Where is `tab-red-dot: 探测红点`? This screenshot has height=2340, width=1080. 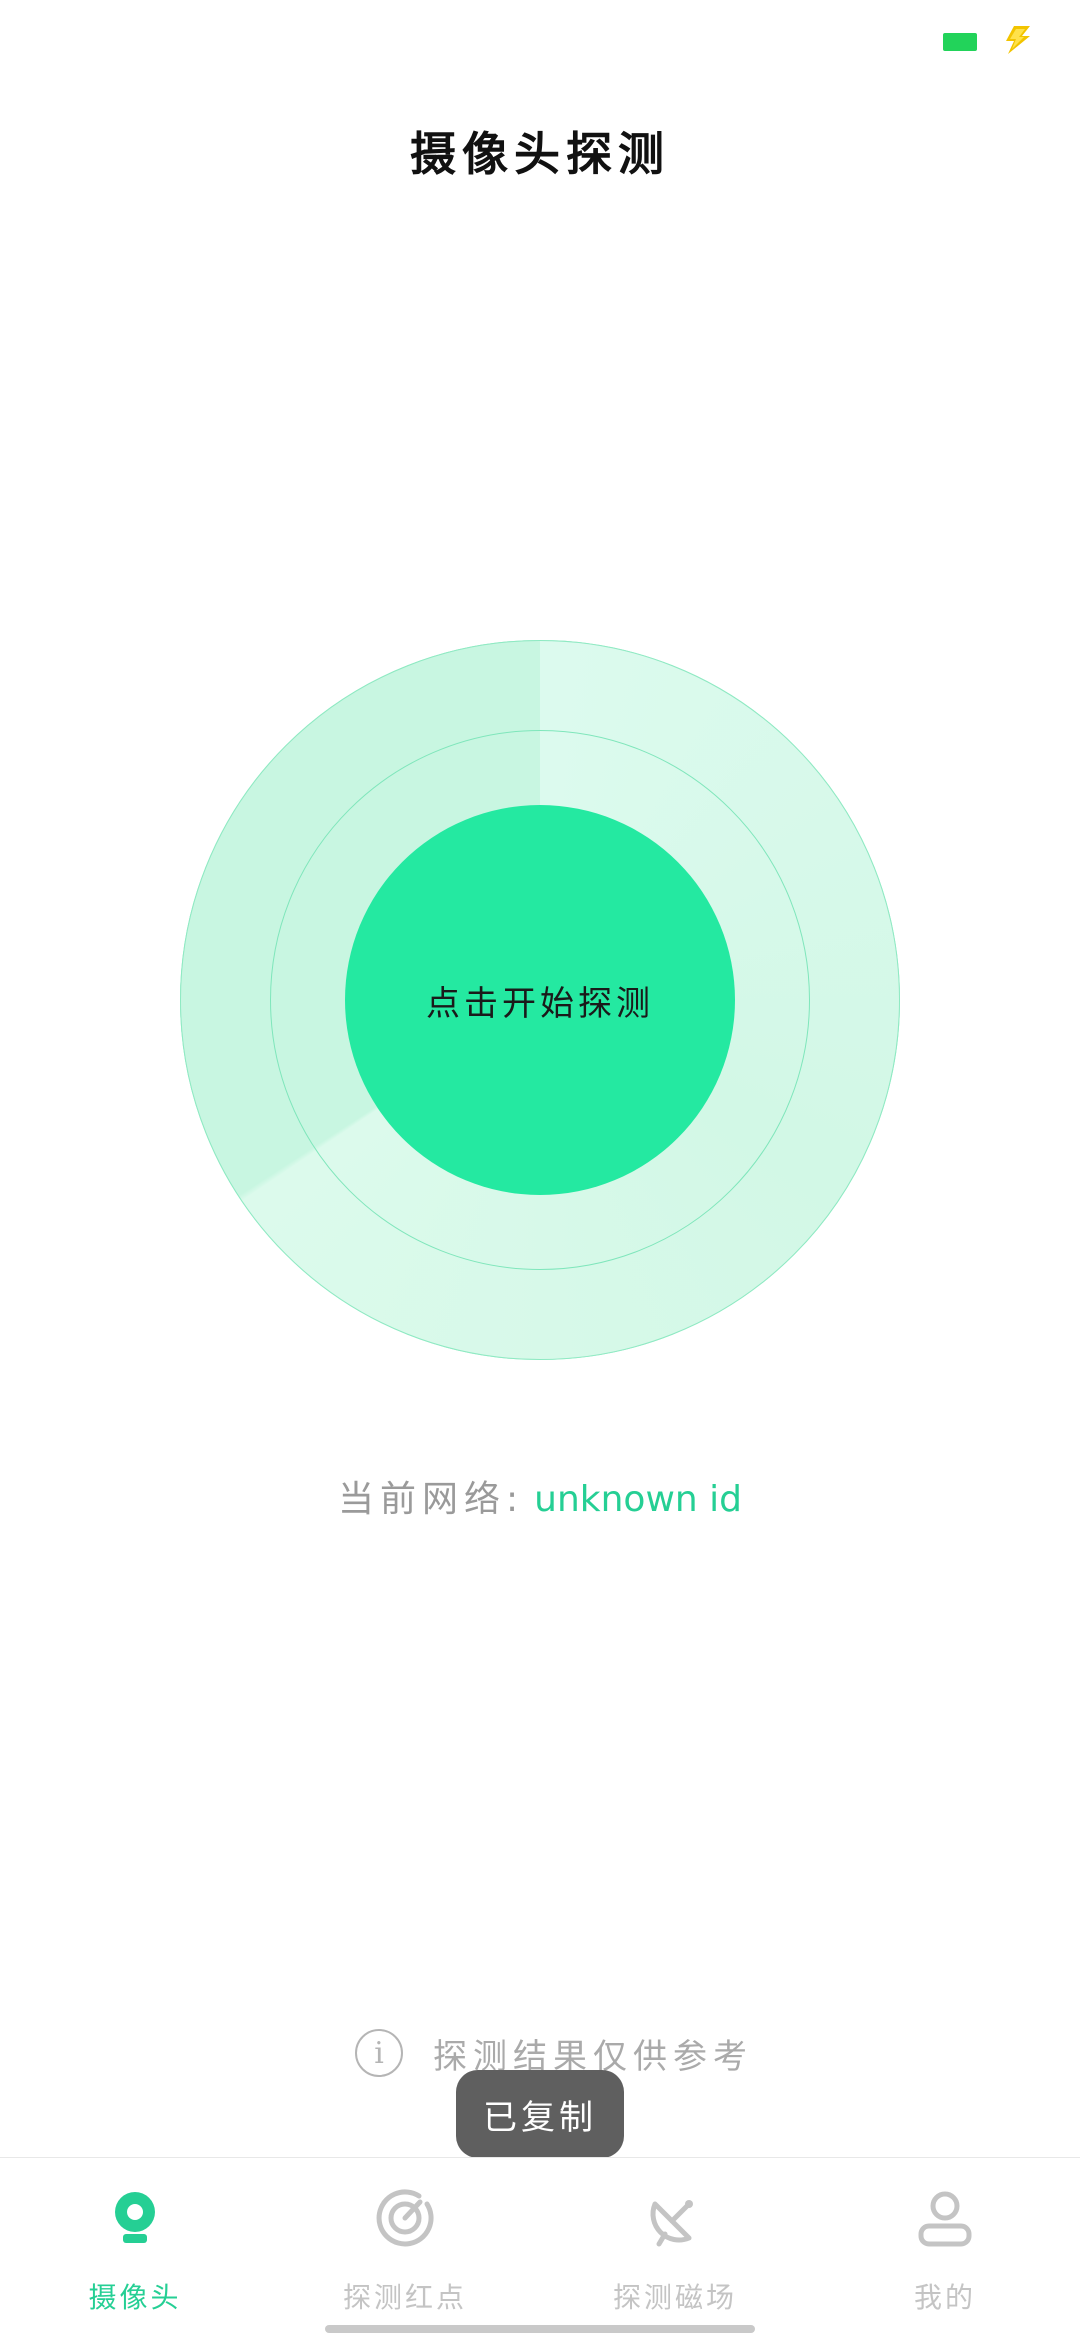 tab-red-dot: 探测红点 is located at coordinates (405, 2253).